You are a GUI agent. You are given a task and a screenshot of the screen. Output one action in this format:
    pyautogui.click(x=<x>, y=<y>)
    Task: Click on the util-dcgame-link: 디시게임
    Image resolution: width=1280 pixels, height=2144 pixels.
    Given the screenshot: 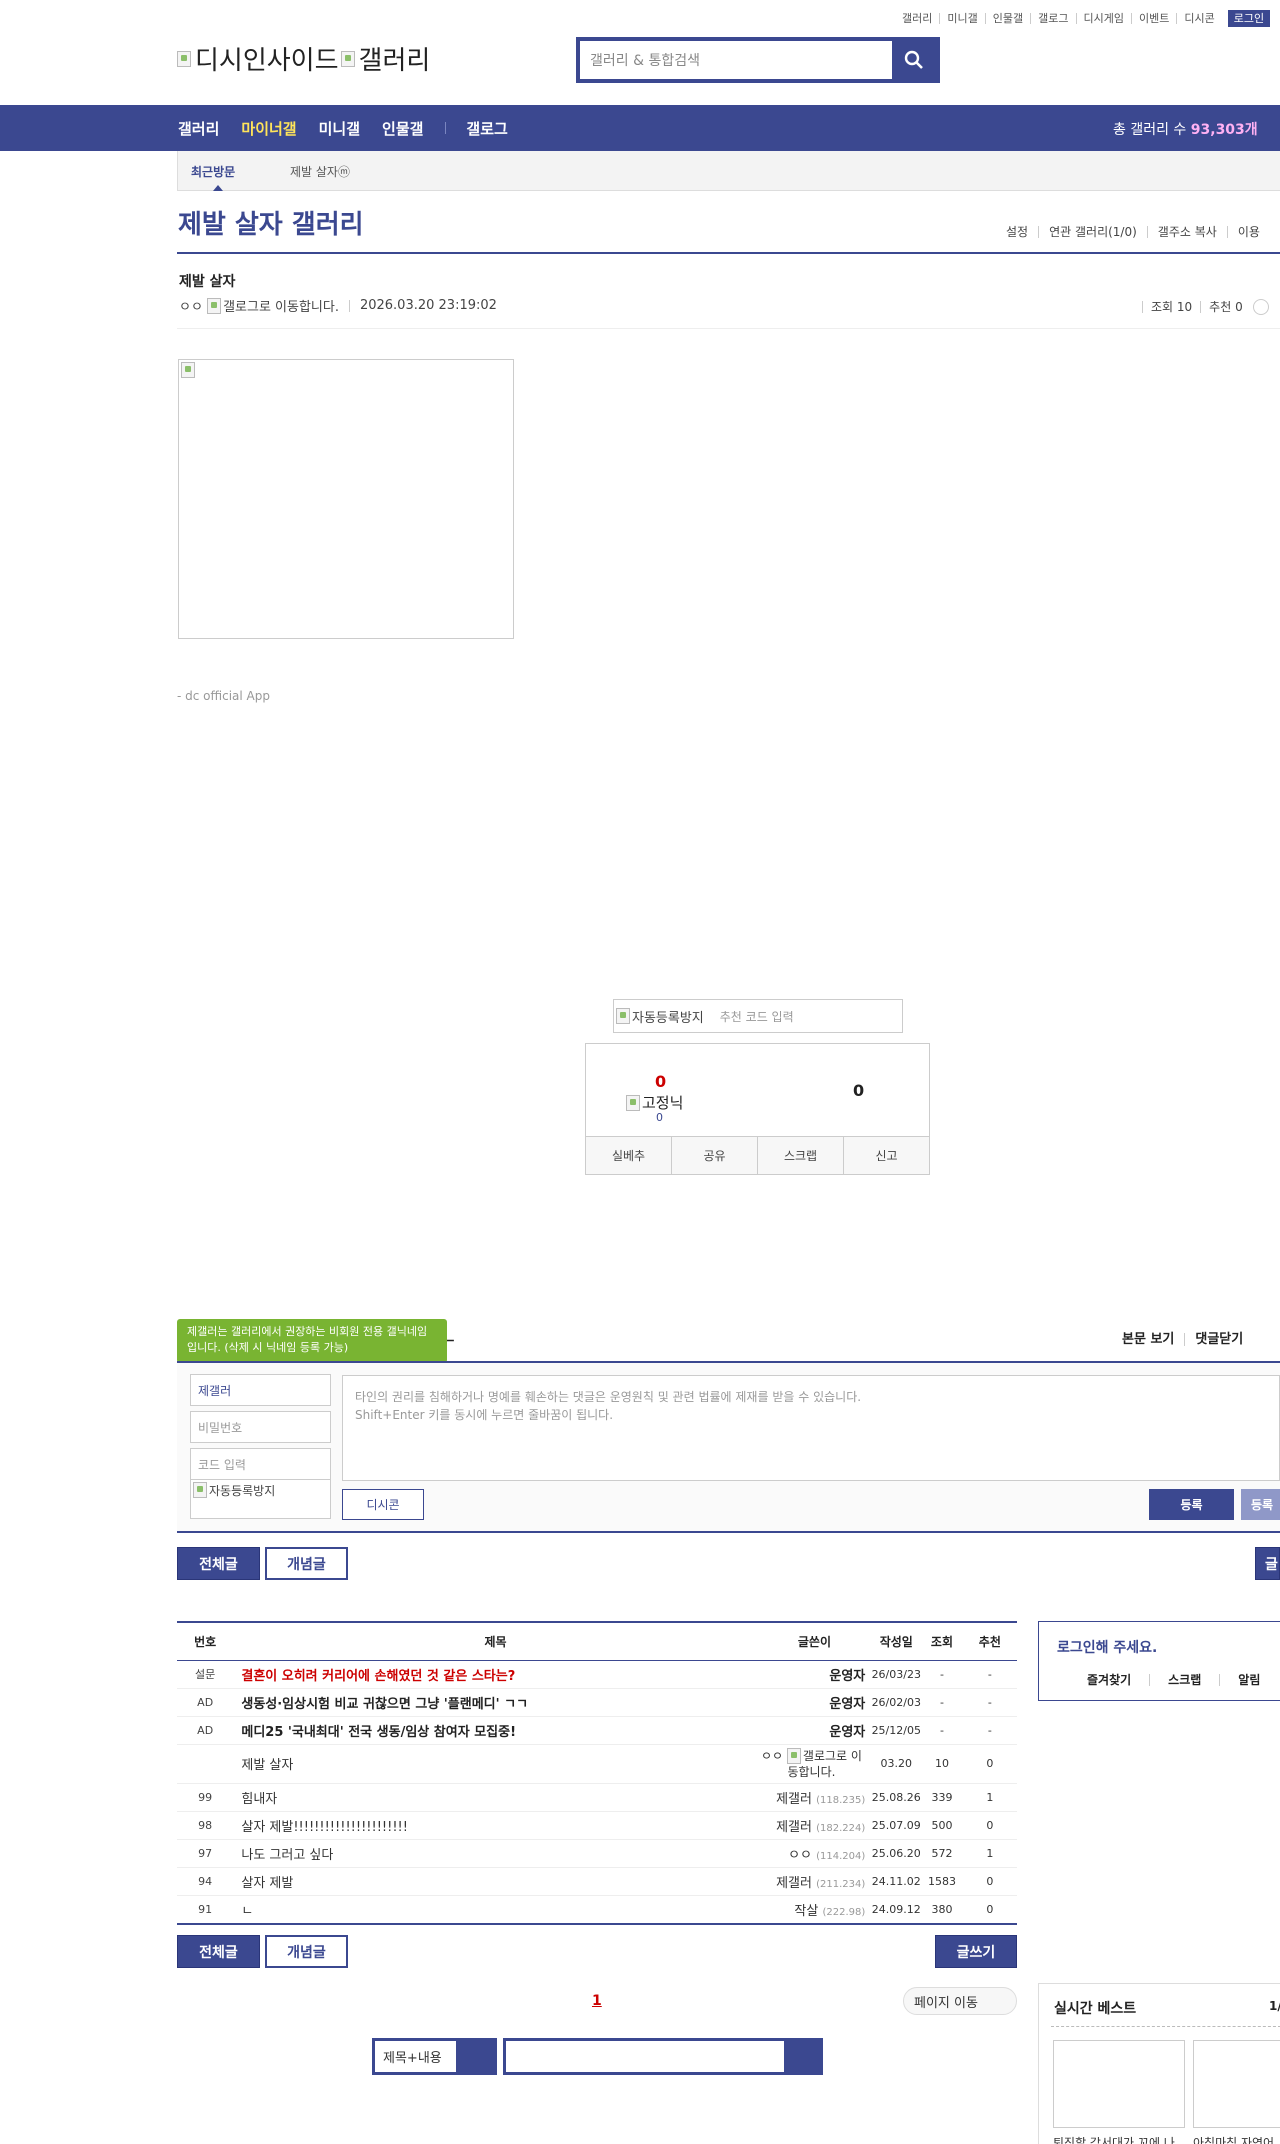 What is the action you would take?
    pyautogui.click(x=1103, y=18)
    